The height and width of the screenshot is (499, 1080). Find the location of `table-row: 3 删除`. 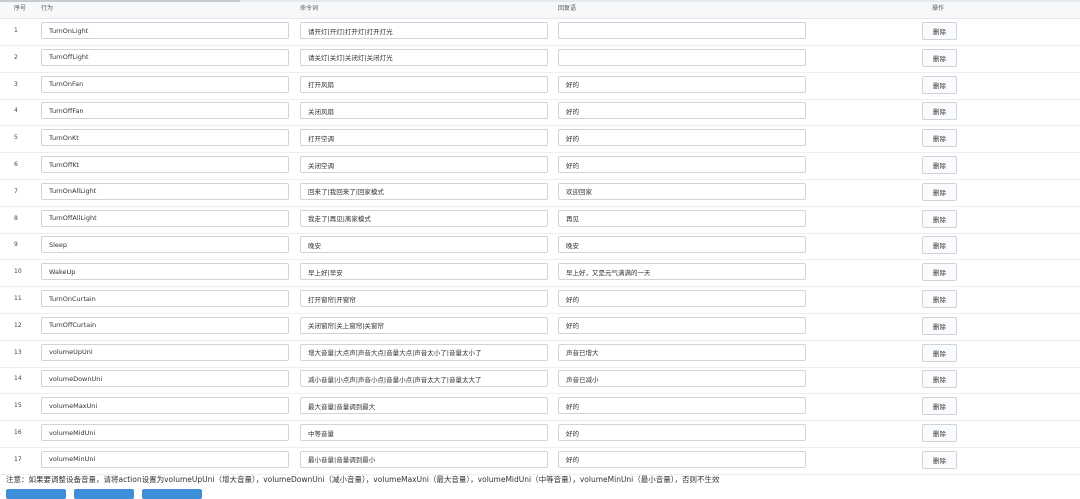

table-row: 3 删除 is located at coordinates (540, 86).